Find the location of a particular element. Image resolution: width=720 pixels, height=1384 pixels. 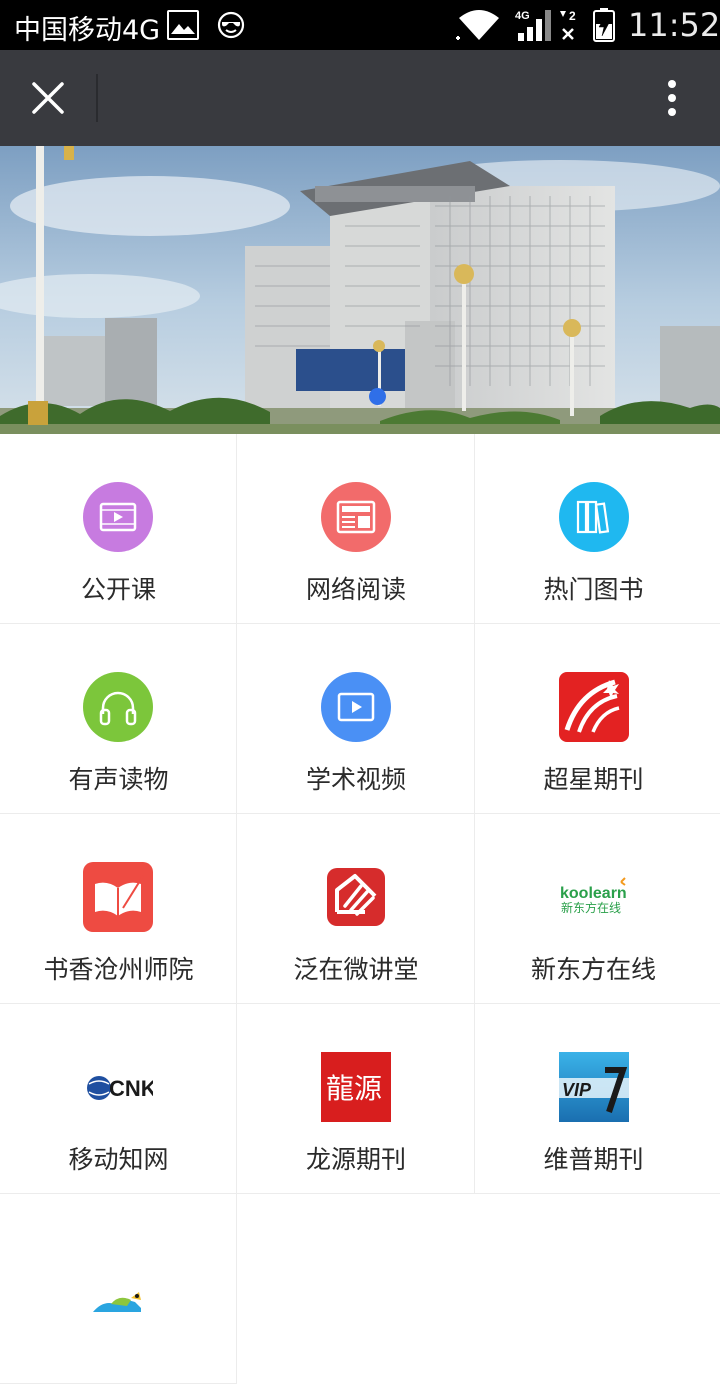

svg-text: 2 is located at coordinates (572, 16).